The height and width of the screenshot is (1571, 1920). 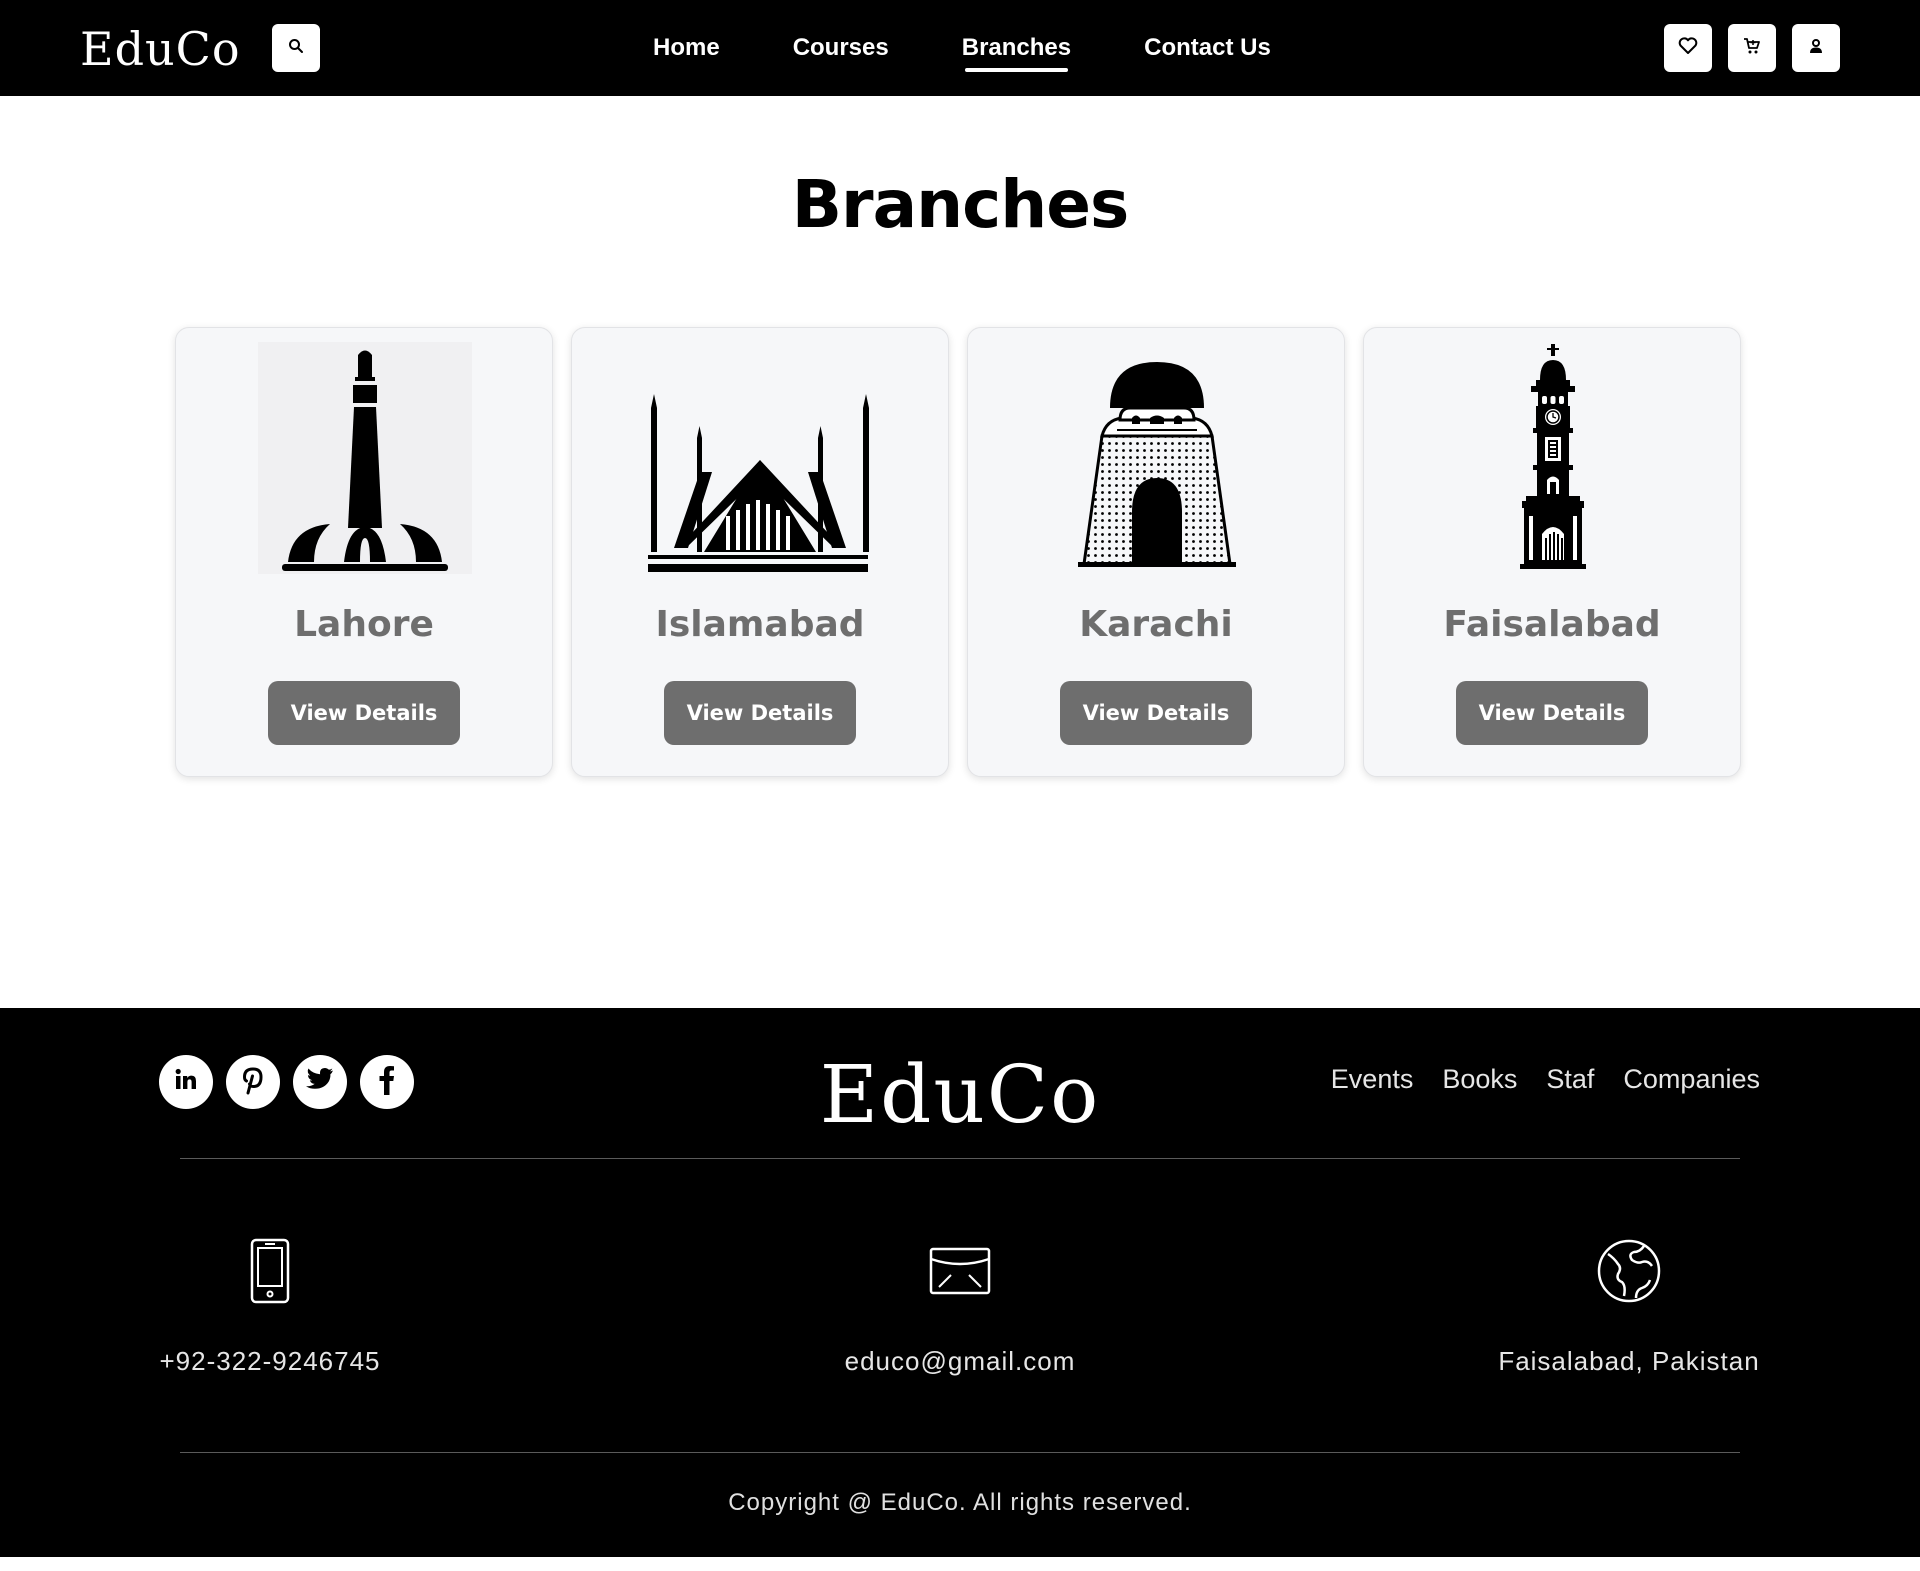 I want to click on faisal-mosque-icon, so click(x=760, y=458).